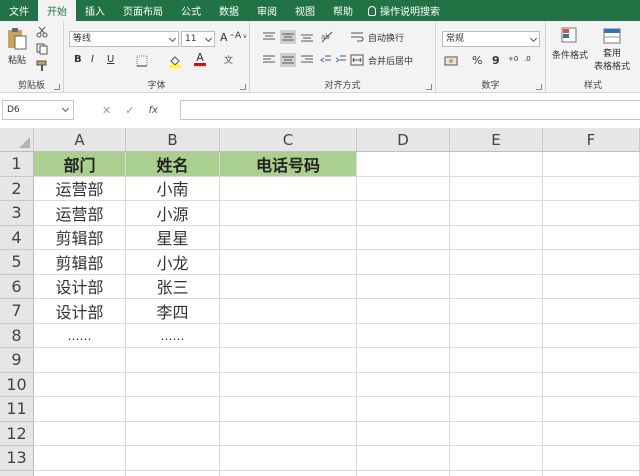 The image size is (640, 476). What do you see at coordinates (152, 110) in the screenshot?
I see `insert-function-icon: fx` at bounding box center [152, 110].